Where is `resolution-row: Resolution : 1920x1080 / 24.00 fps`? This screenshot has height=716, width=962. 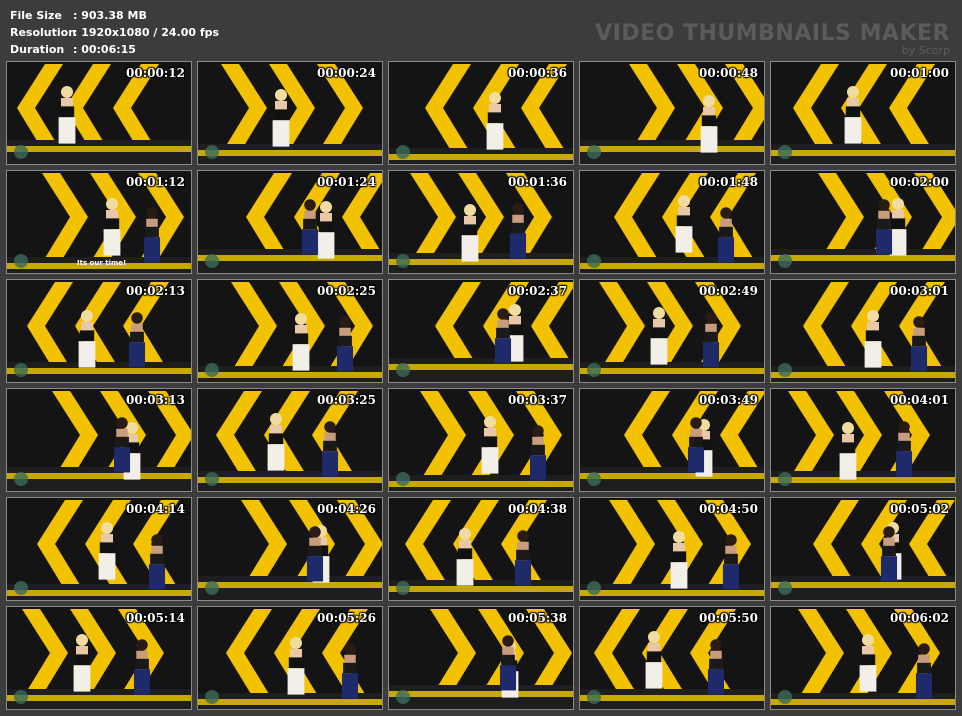
resolution-row: Resolution : 1920x1080 / 24.00 fps is located at coordinates (114, 32).